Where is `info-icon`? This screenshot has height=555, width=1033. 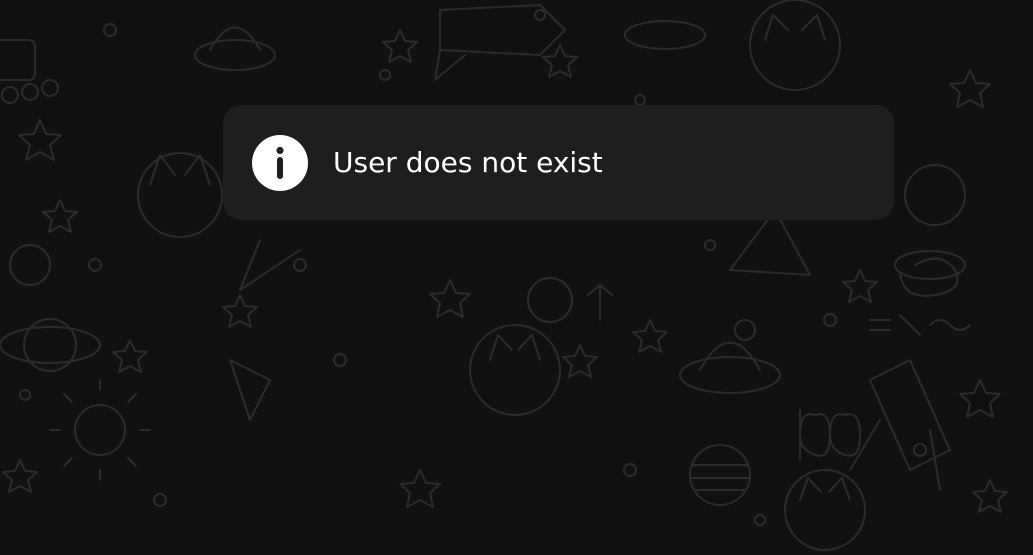
info-icon is located at coordinates (280, 162).